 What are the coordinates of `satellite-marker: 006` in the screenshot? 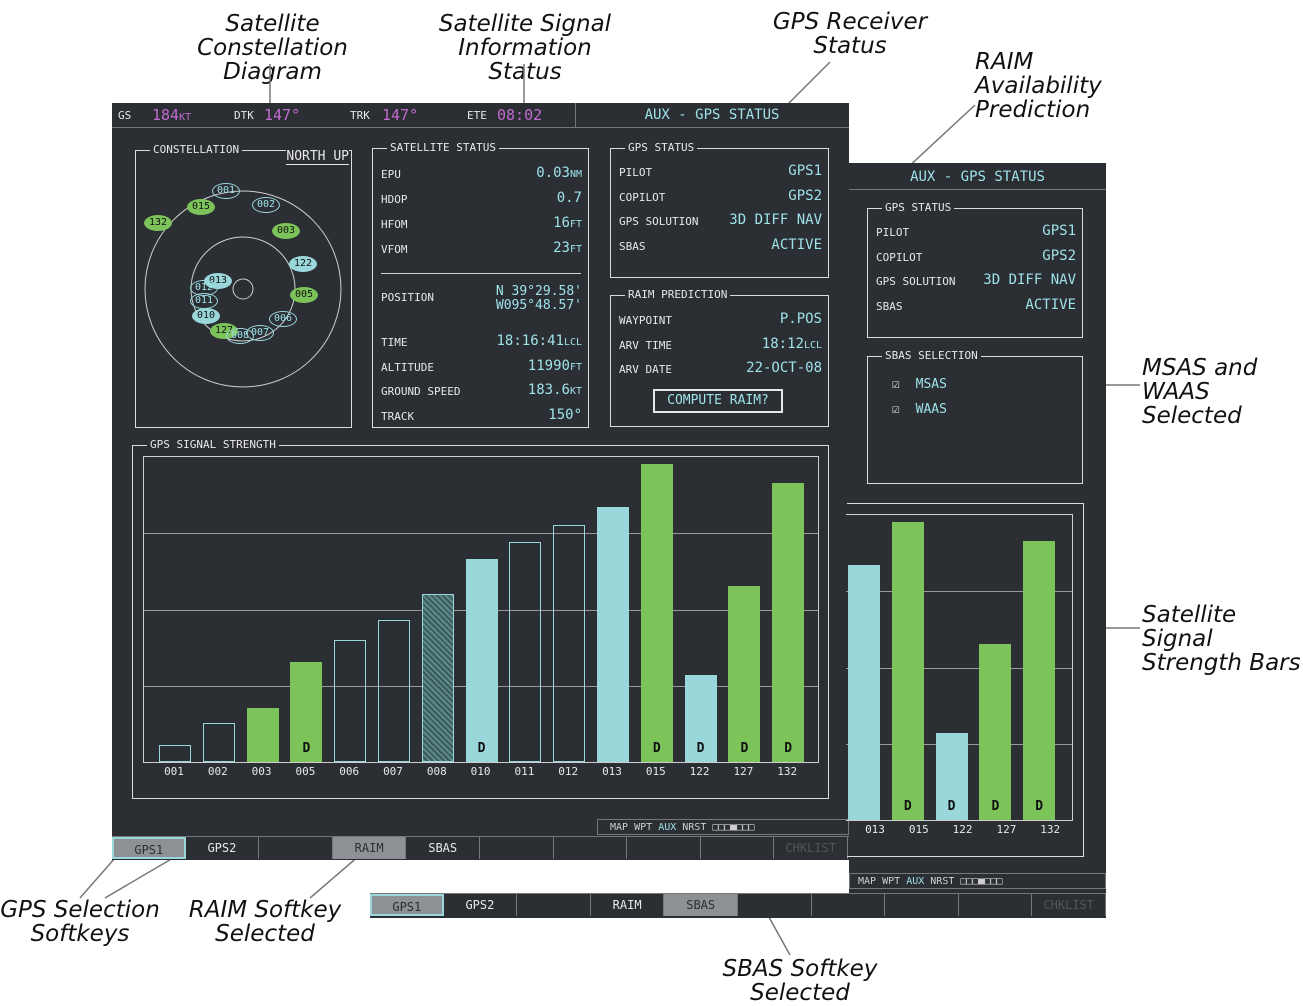 It's located at (283, 319).